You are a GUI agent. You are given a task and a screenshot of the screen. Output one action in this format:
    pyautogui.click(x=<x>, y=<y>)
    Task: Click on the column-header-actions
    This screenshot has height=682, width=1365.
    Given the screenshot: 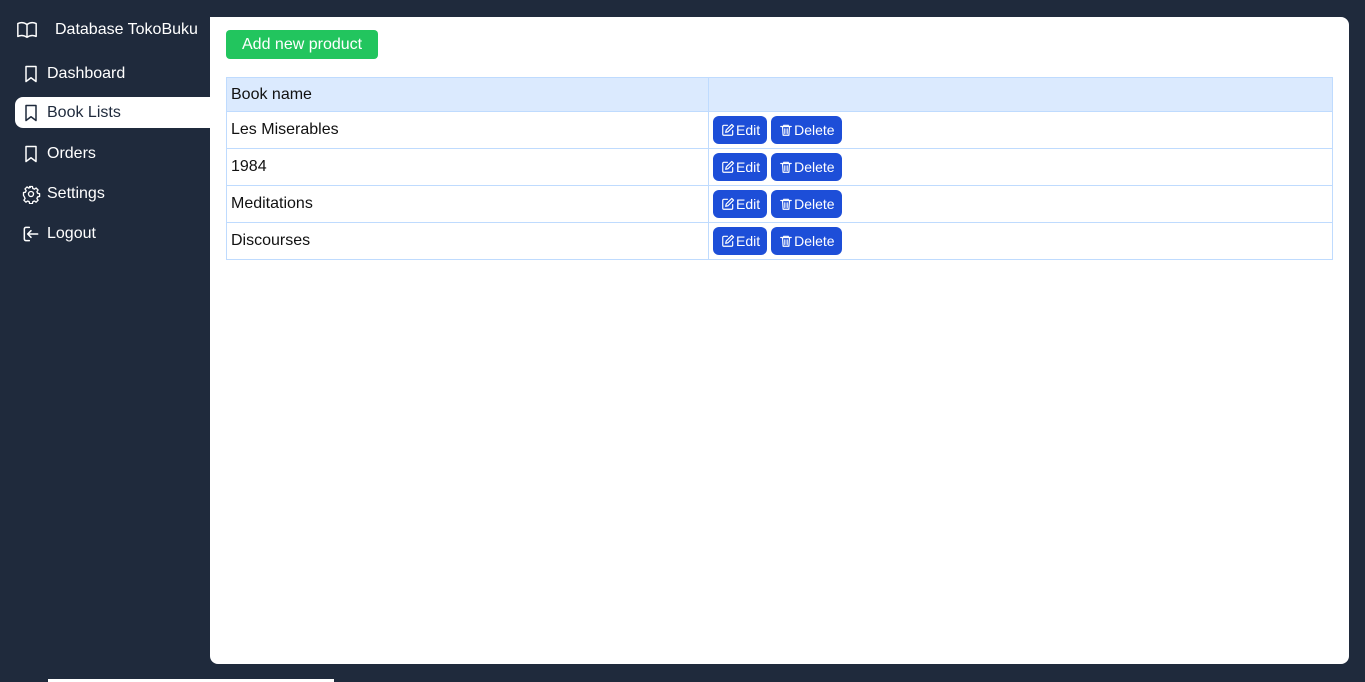 What is the action you would take?
    pyautogui.click(x=1020, y=94)
    